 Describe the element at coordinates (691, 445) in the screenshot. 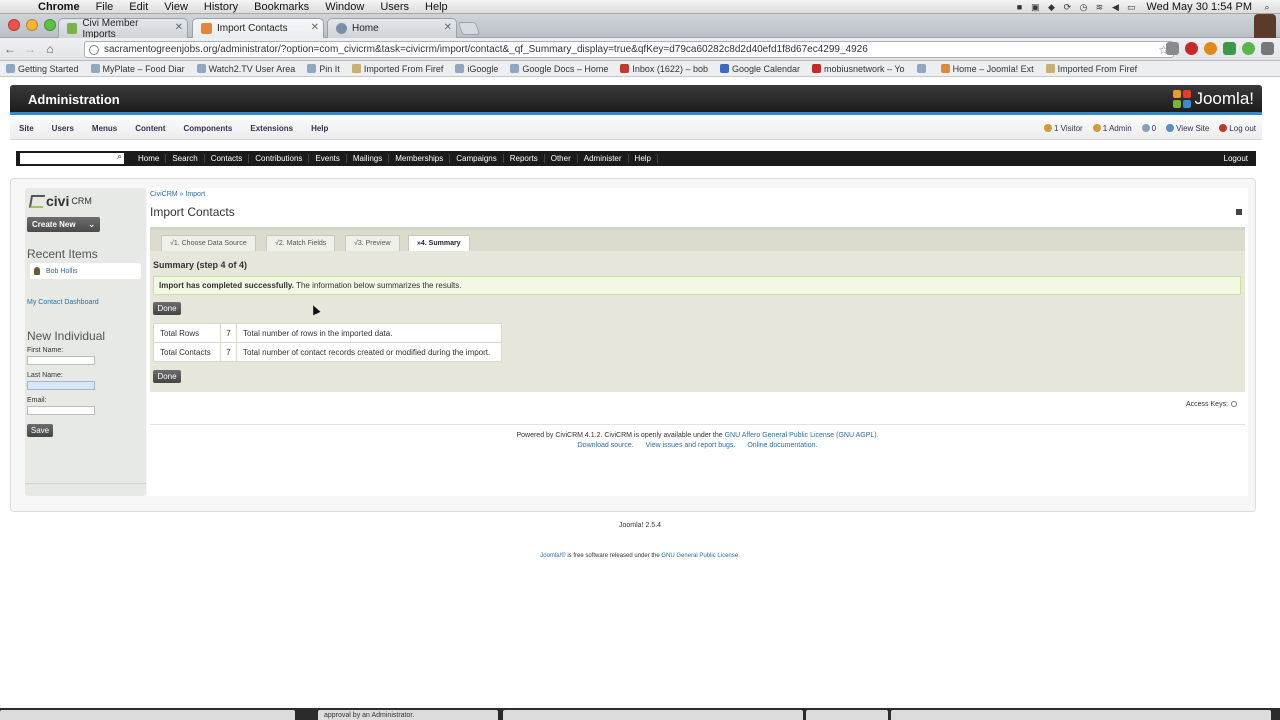

I see `report-bugs-link: View issues and report bugs.` at that location.